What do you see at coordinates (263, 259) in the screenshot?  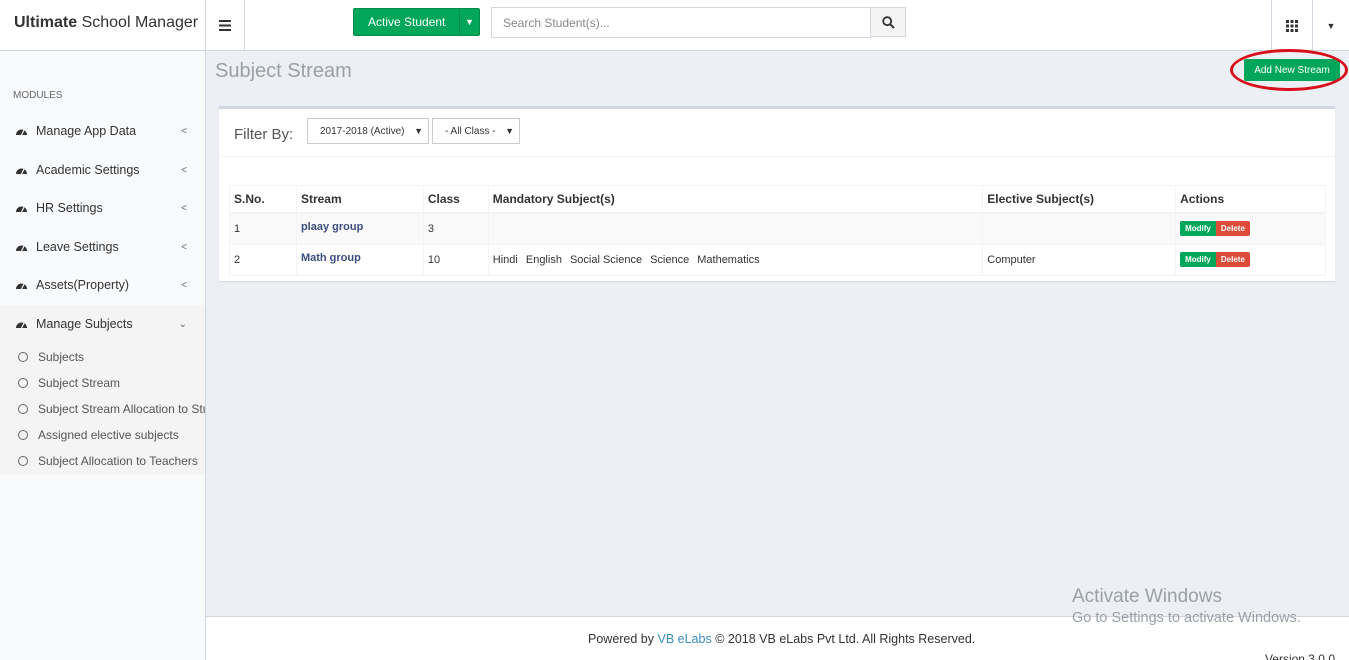 I see `sno-cell: 2` at bounding box center [263, 259].